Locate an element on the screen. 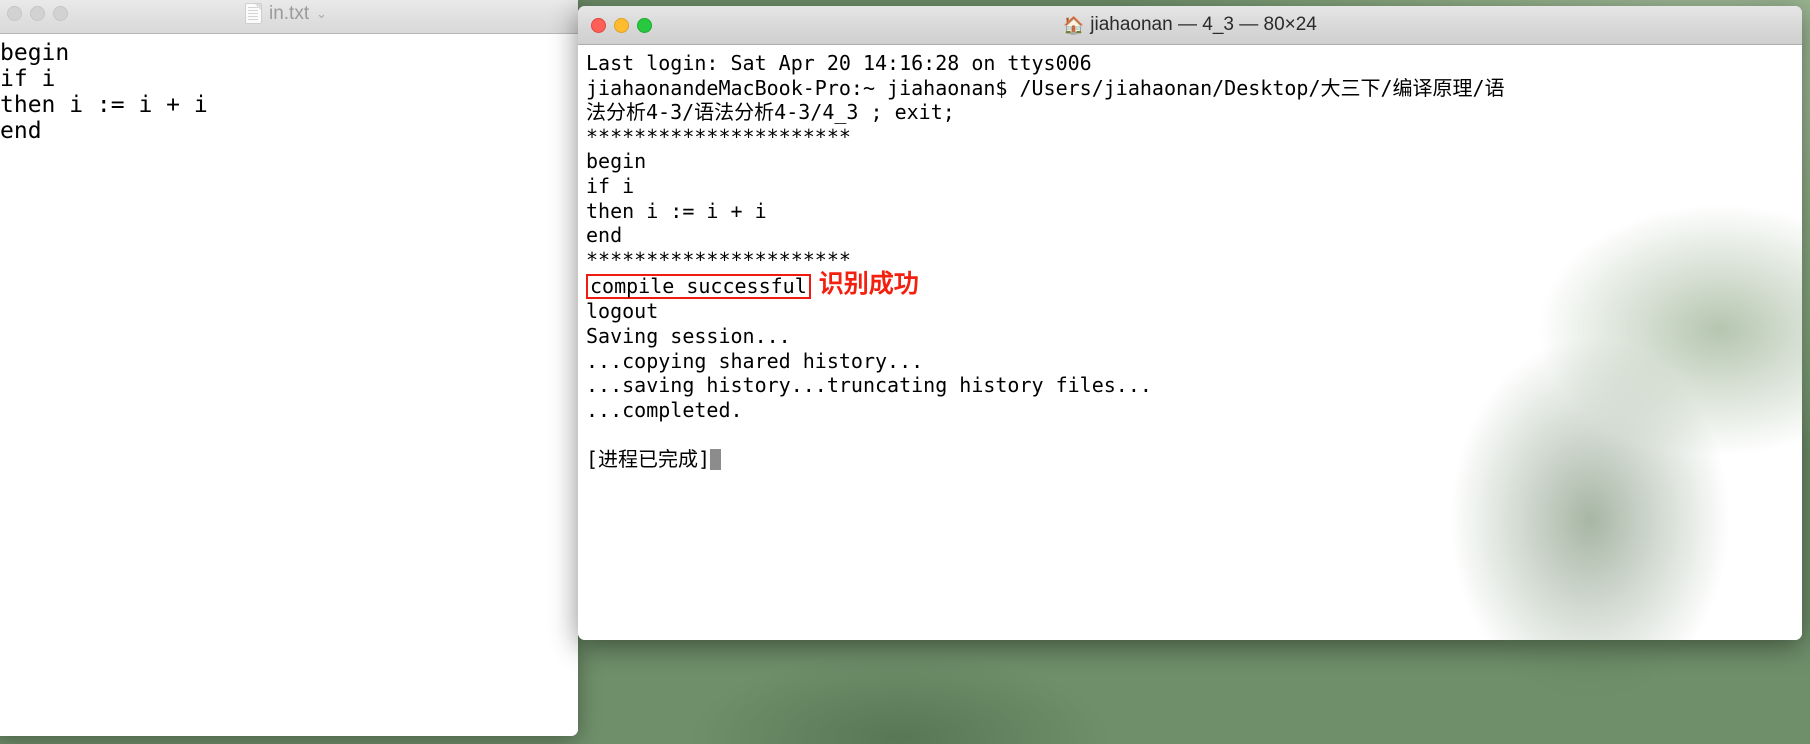 The image size is (1810, 744). code-line: if i is located at coordinates (28, 79).